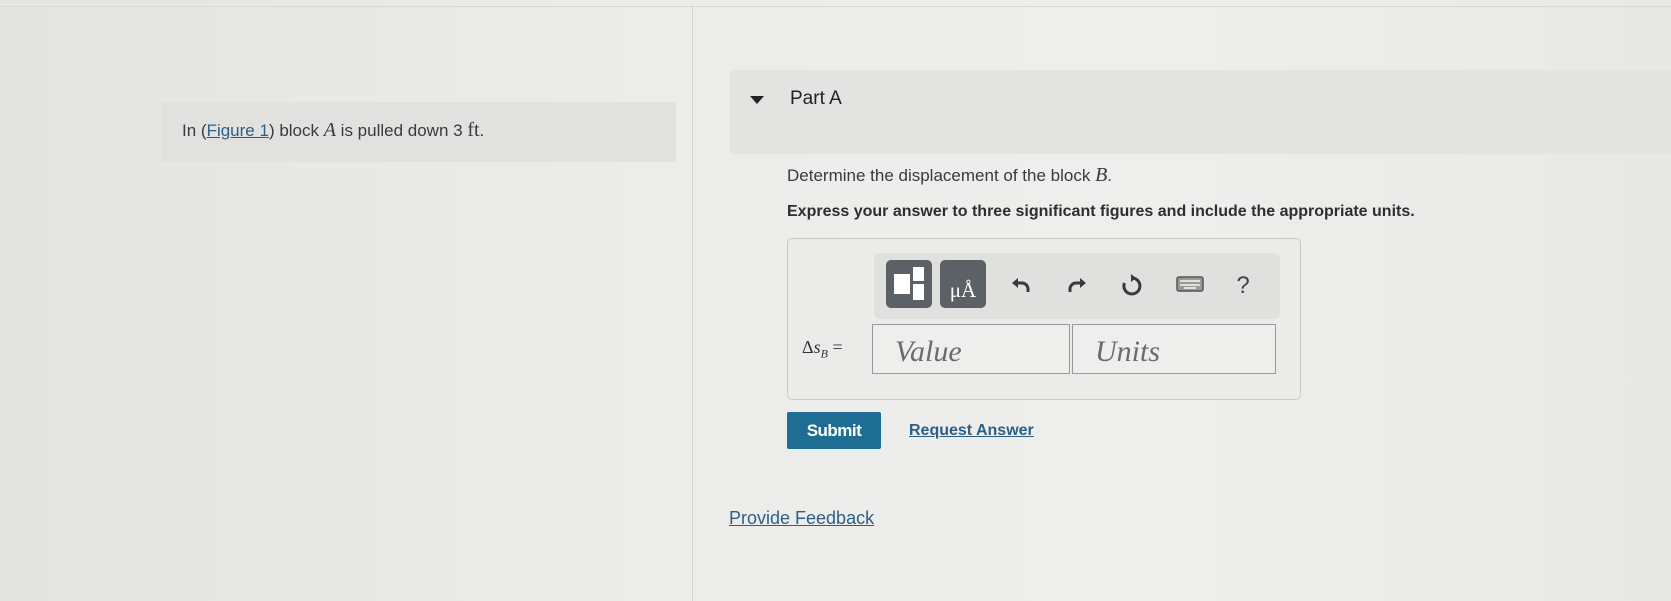 Image resolution: width=1671 pixels, height=601 pixels. I want to click on help-icon: ?, so click(1243, 286).